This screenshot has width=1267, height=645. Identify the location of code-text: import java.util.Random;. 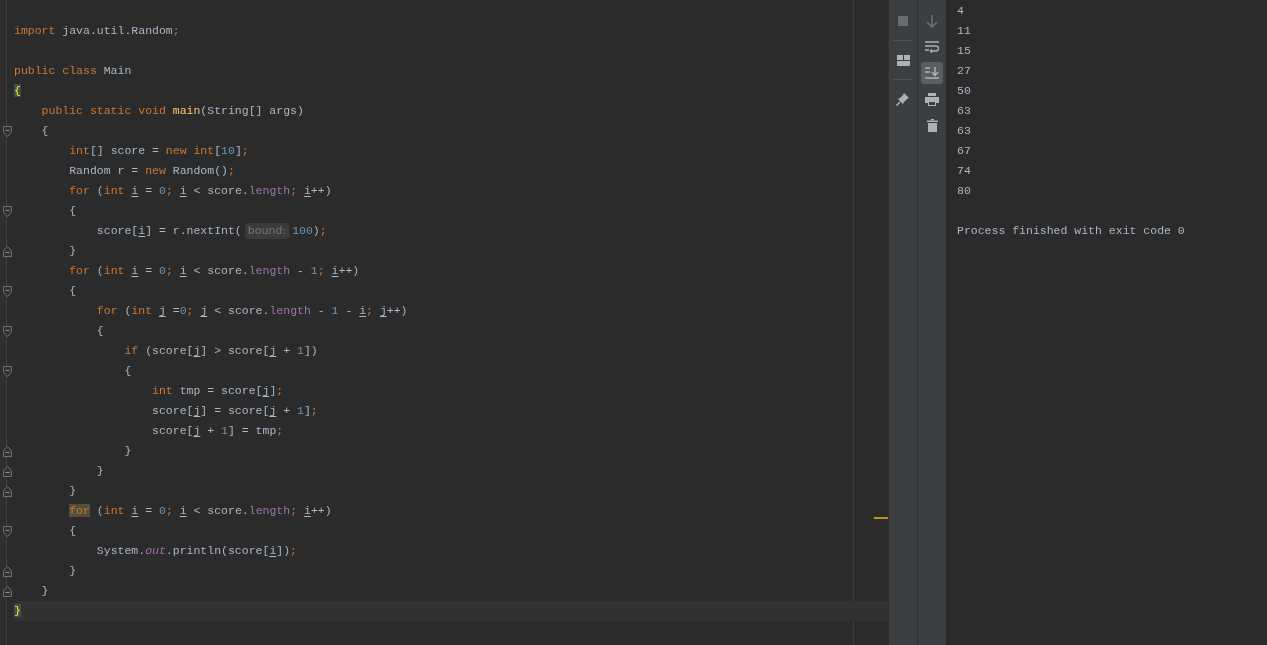
(97, 31).